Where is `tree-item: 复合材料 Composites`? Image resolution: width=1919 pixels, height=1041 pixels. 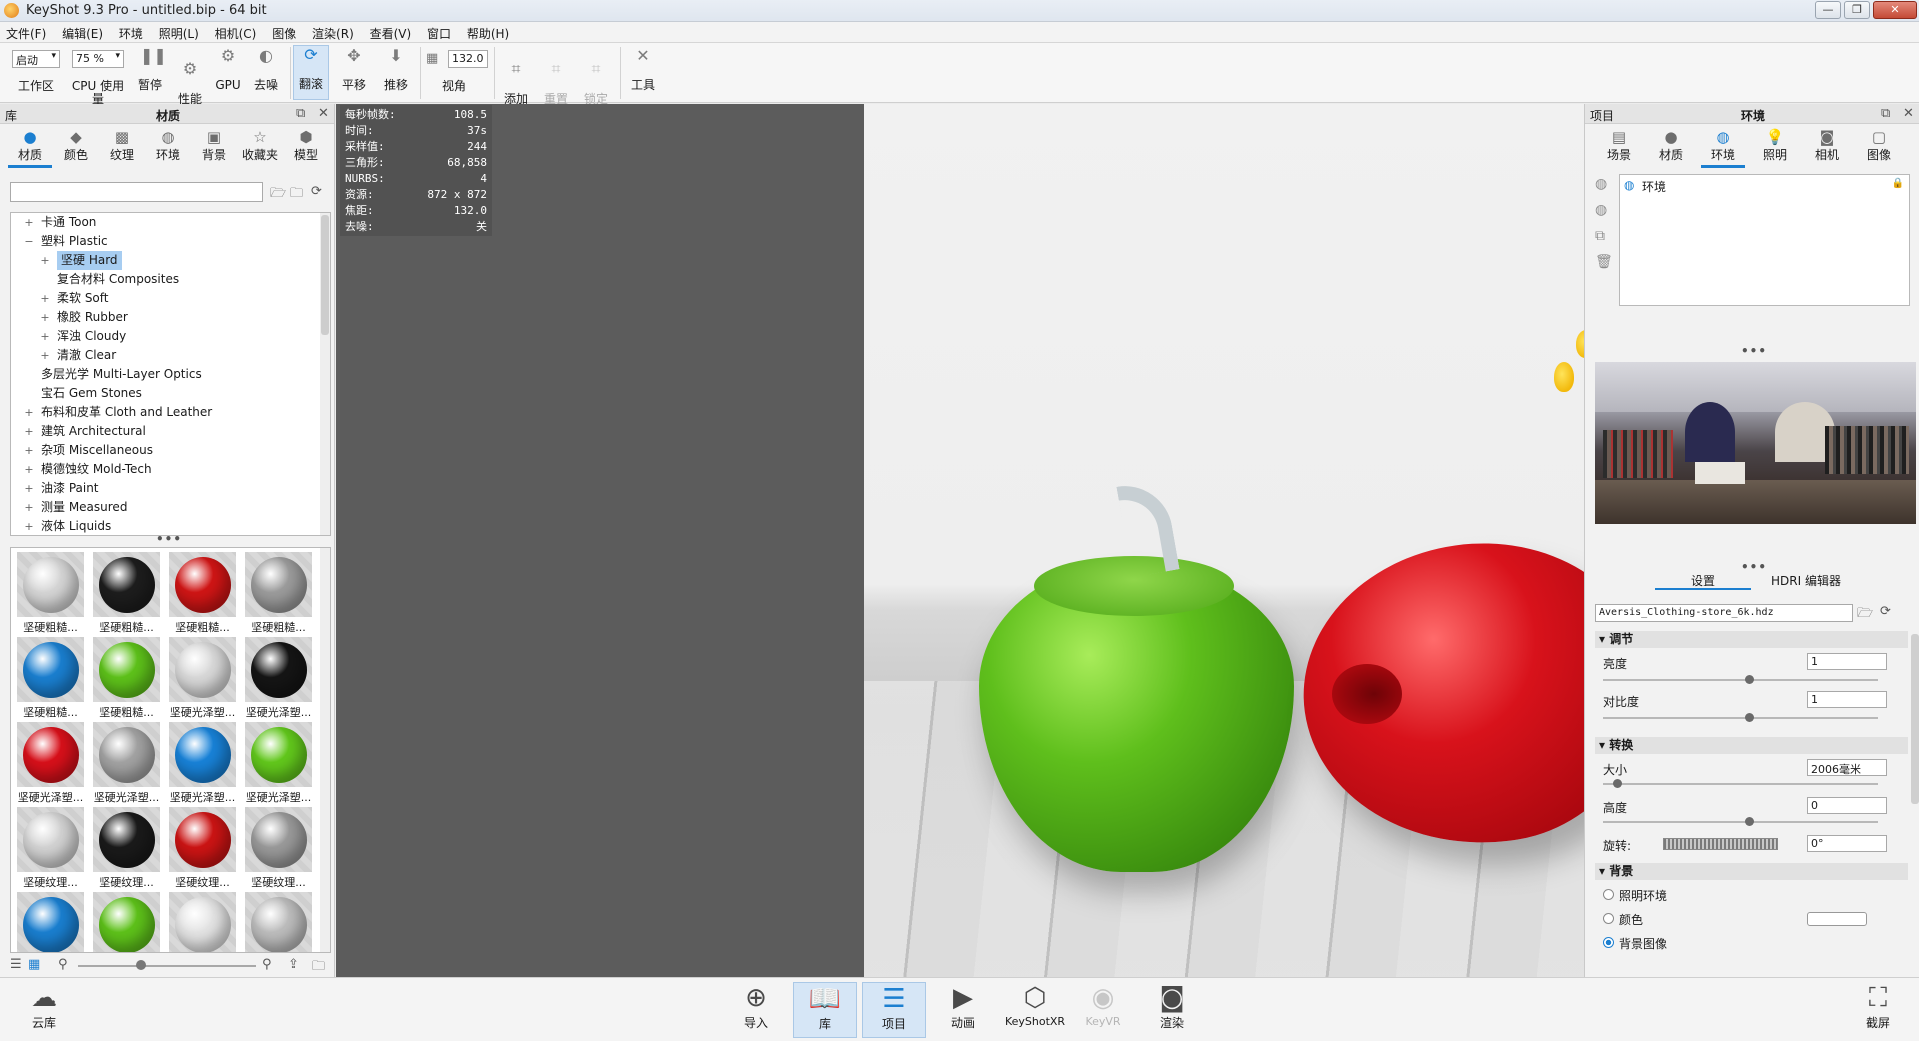
tree-item: 复合材料 Composites is located at coordinates (170, 279).